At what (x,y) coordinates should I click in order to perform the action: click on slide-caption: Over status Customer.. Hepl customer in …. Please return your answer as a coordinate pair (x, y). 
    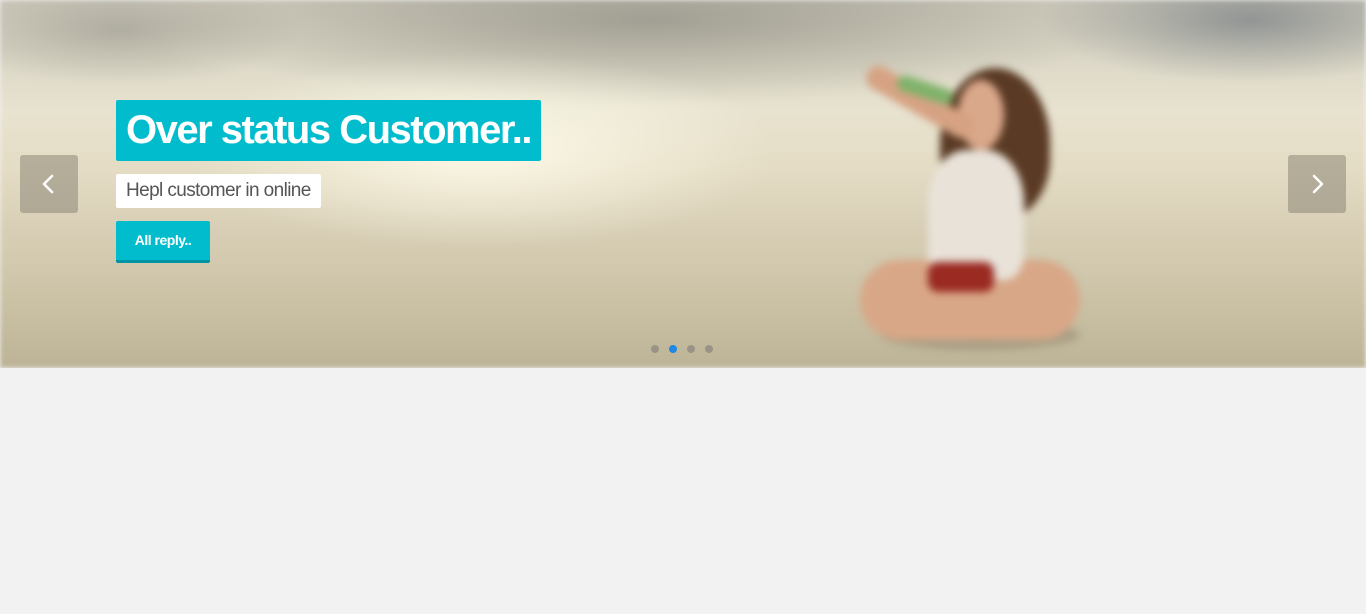
    Looking at the image, I should click on (328, 181).